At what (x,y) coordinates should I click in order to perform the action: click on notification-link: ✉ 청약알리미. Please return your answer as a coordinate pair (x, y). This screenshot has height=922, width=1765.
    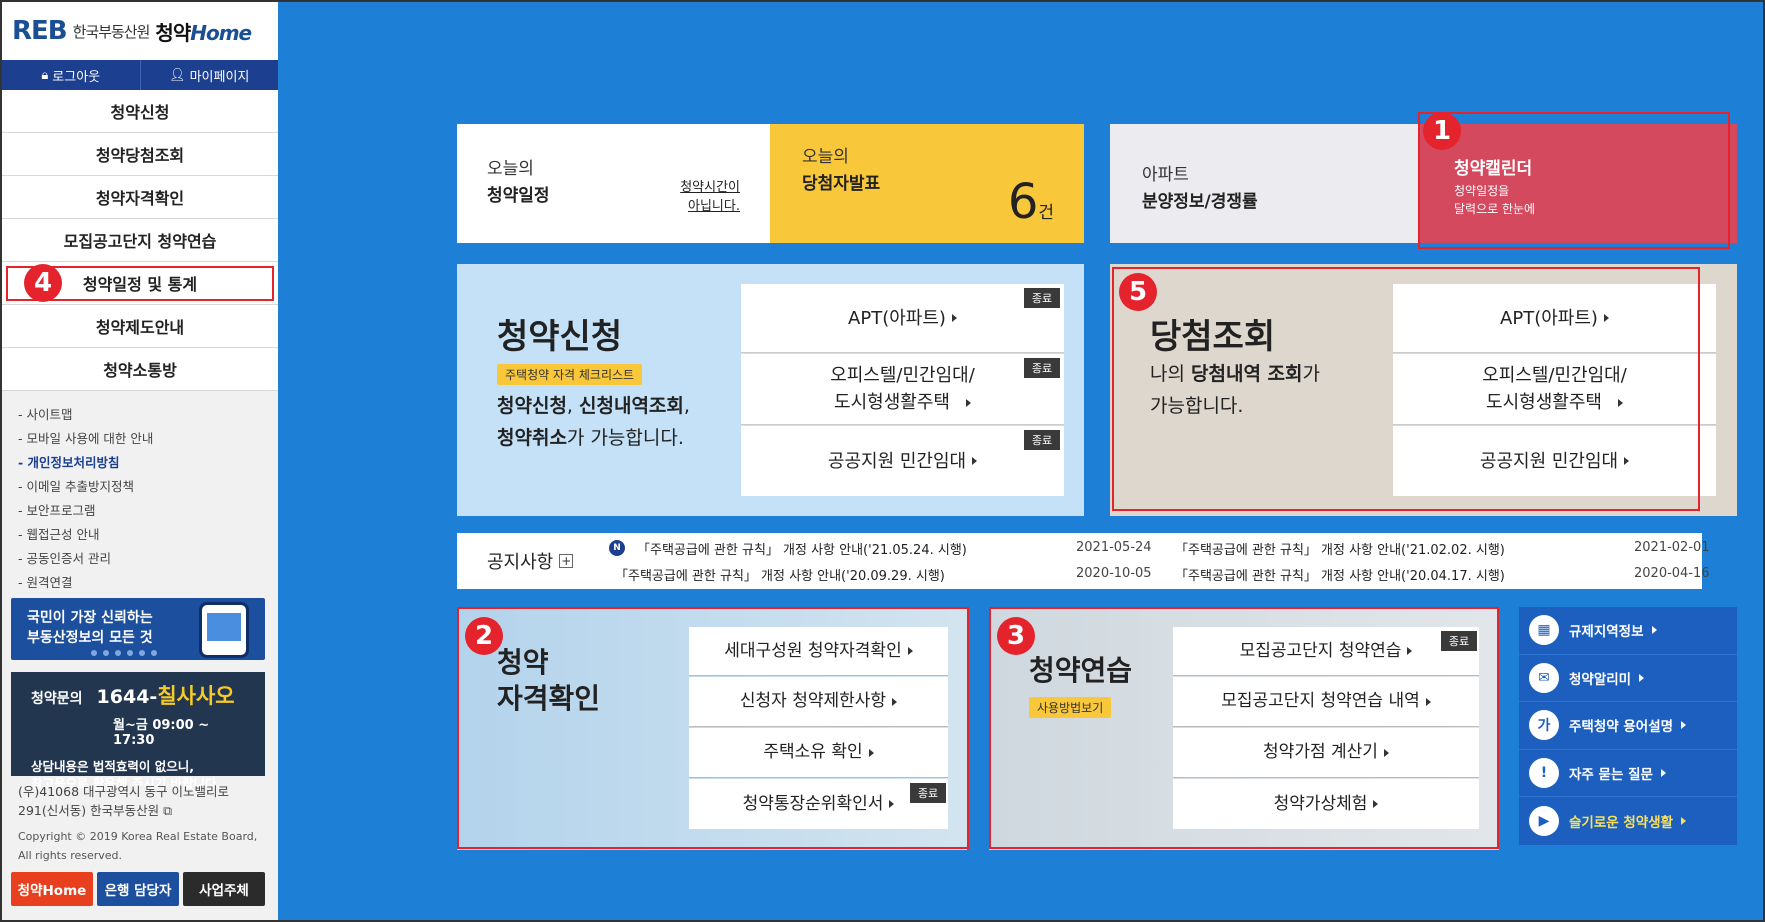
    Looking at the image, I should click on (1628, 679).